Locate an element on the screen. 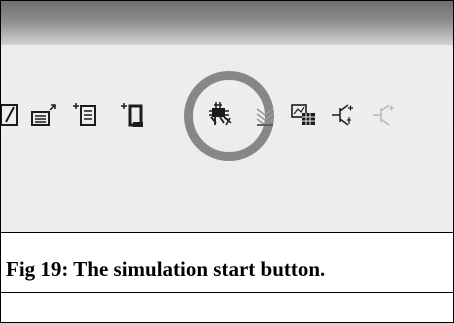  window-up-icon is located at coordinates (43, 115).